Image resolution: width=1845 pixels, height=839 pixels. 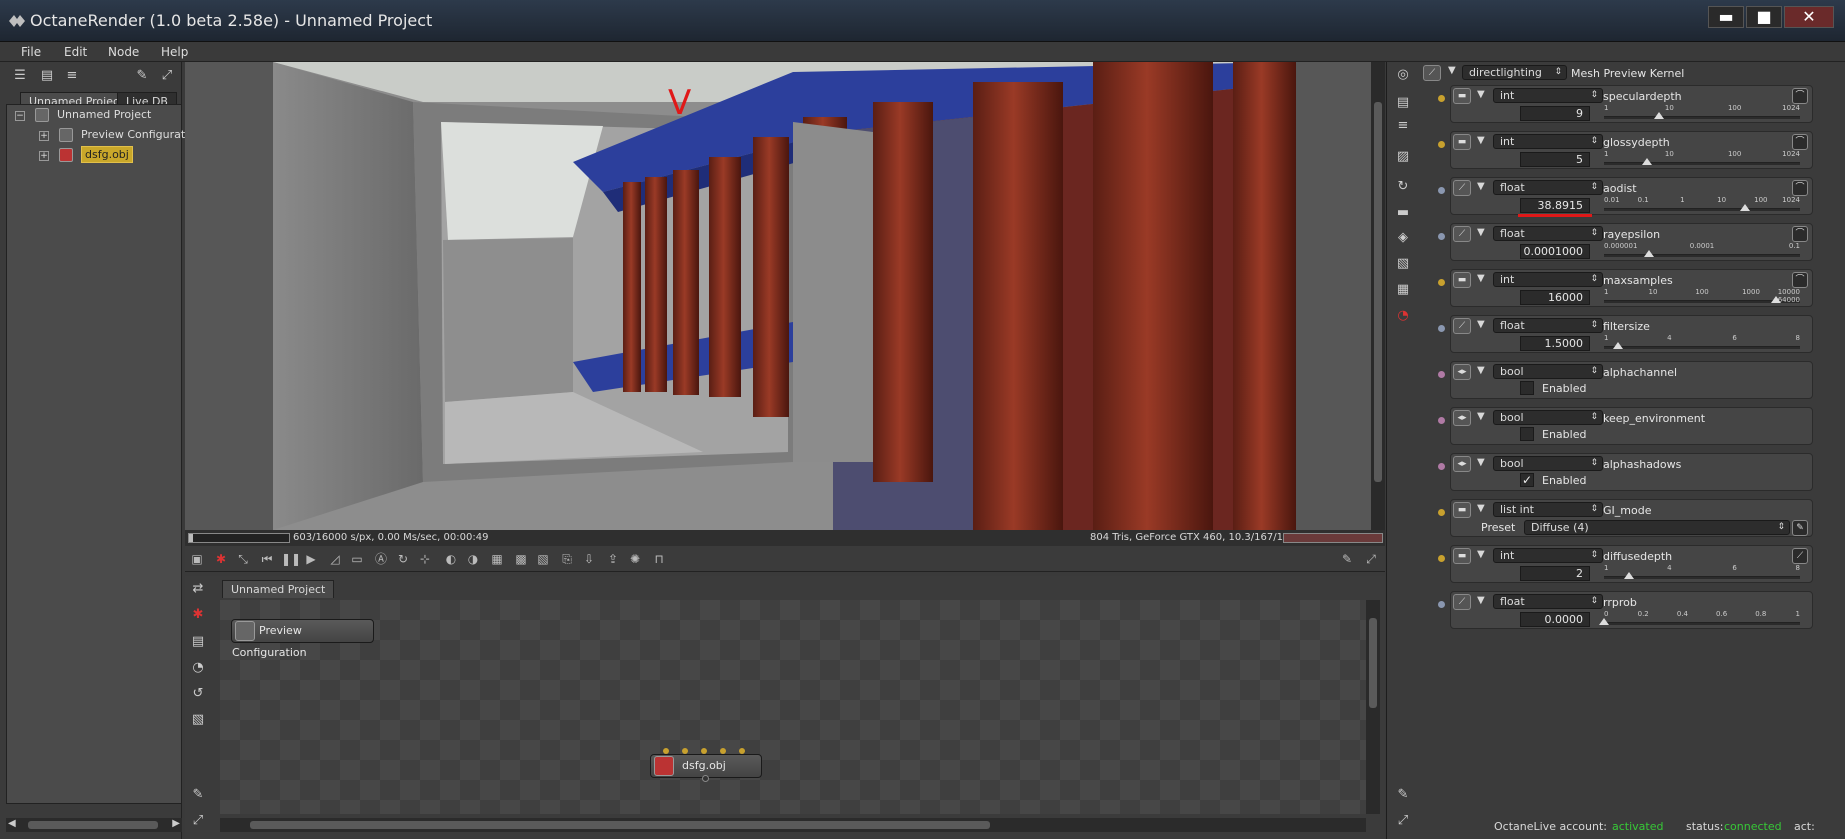 I want to click on inspector-wrench-icon: ✎, so click(x=1403, y=795).